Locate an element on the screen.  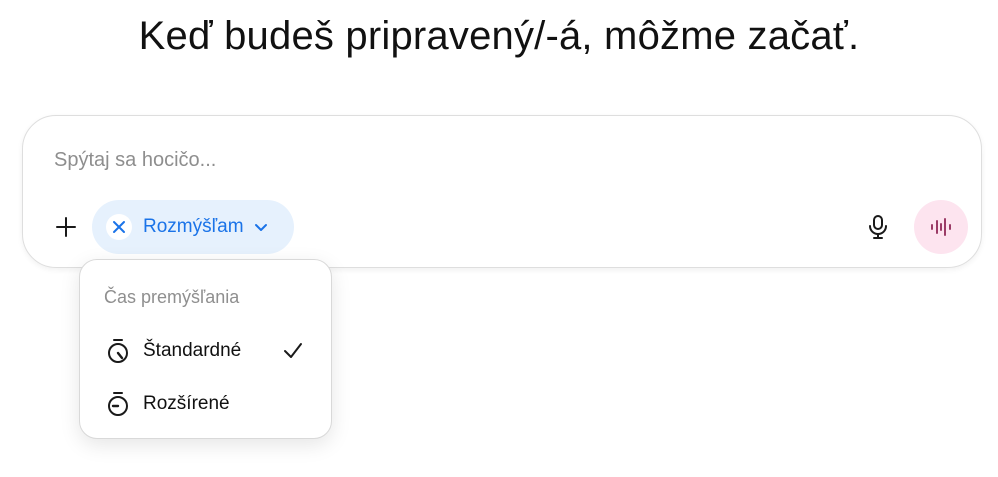
thinking-time-menu: Čas premýšľania Štandardné Rozšírené is located at coordinates (205, 349).